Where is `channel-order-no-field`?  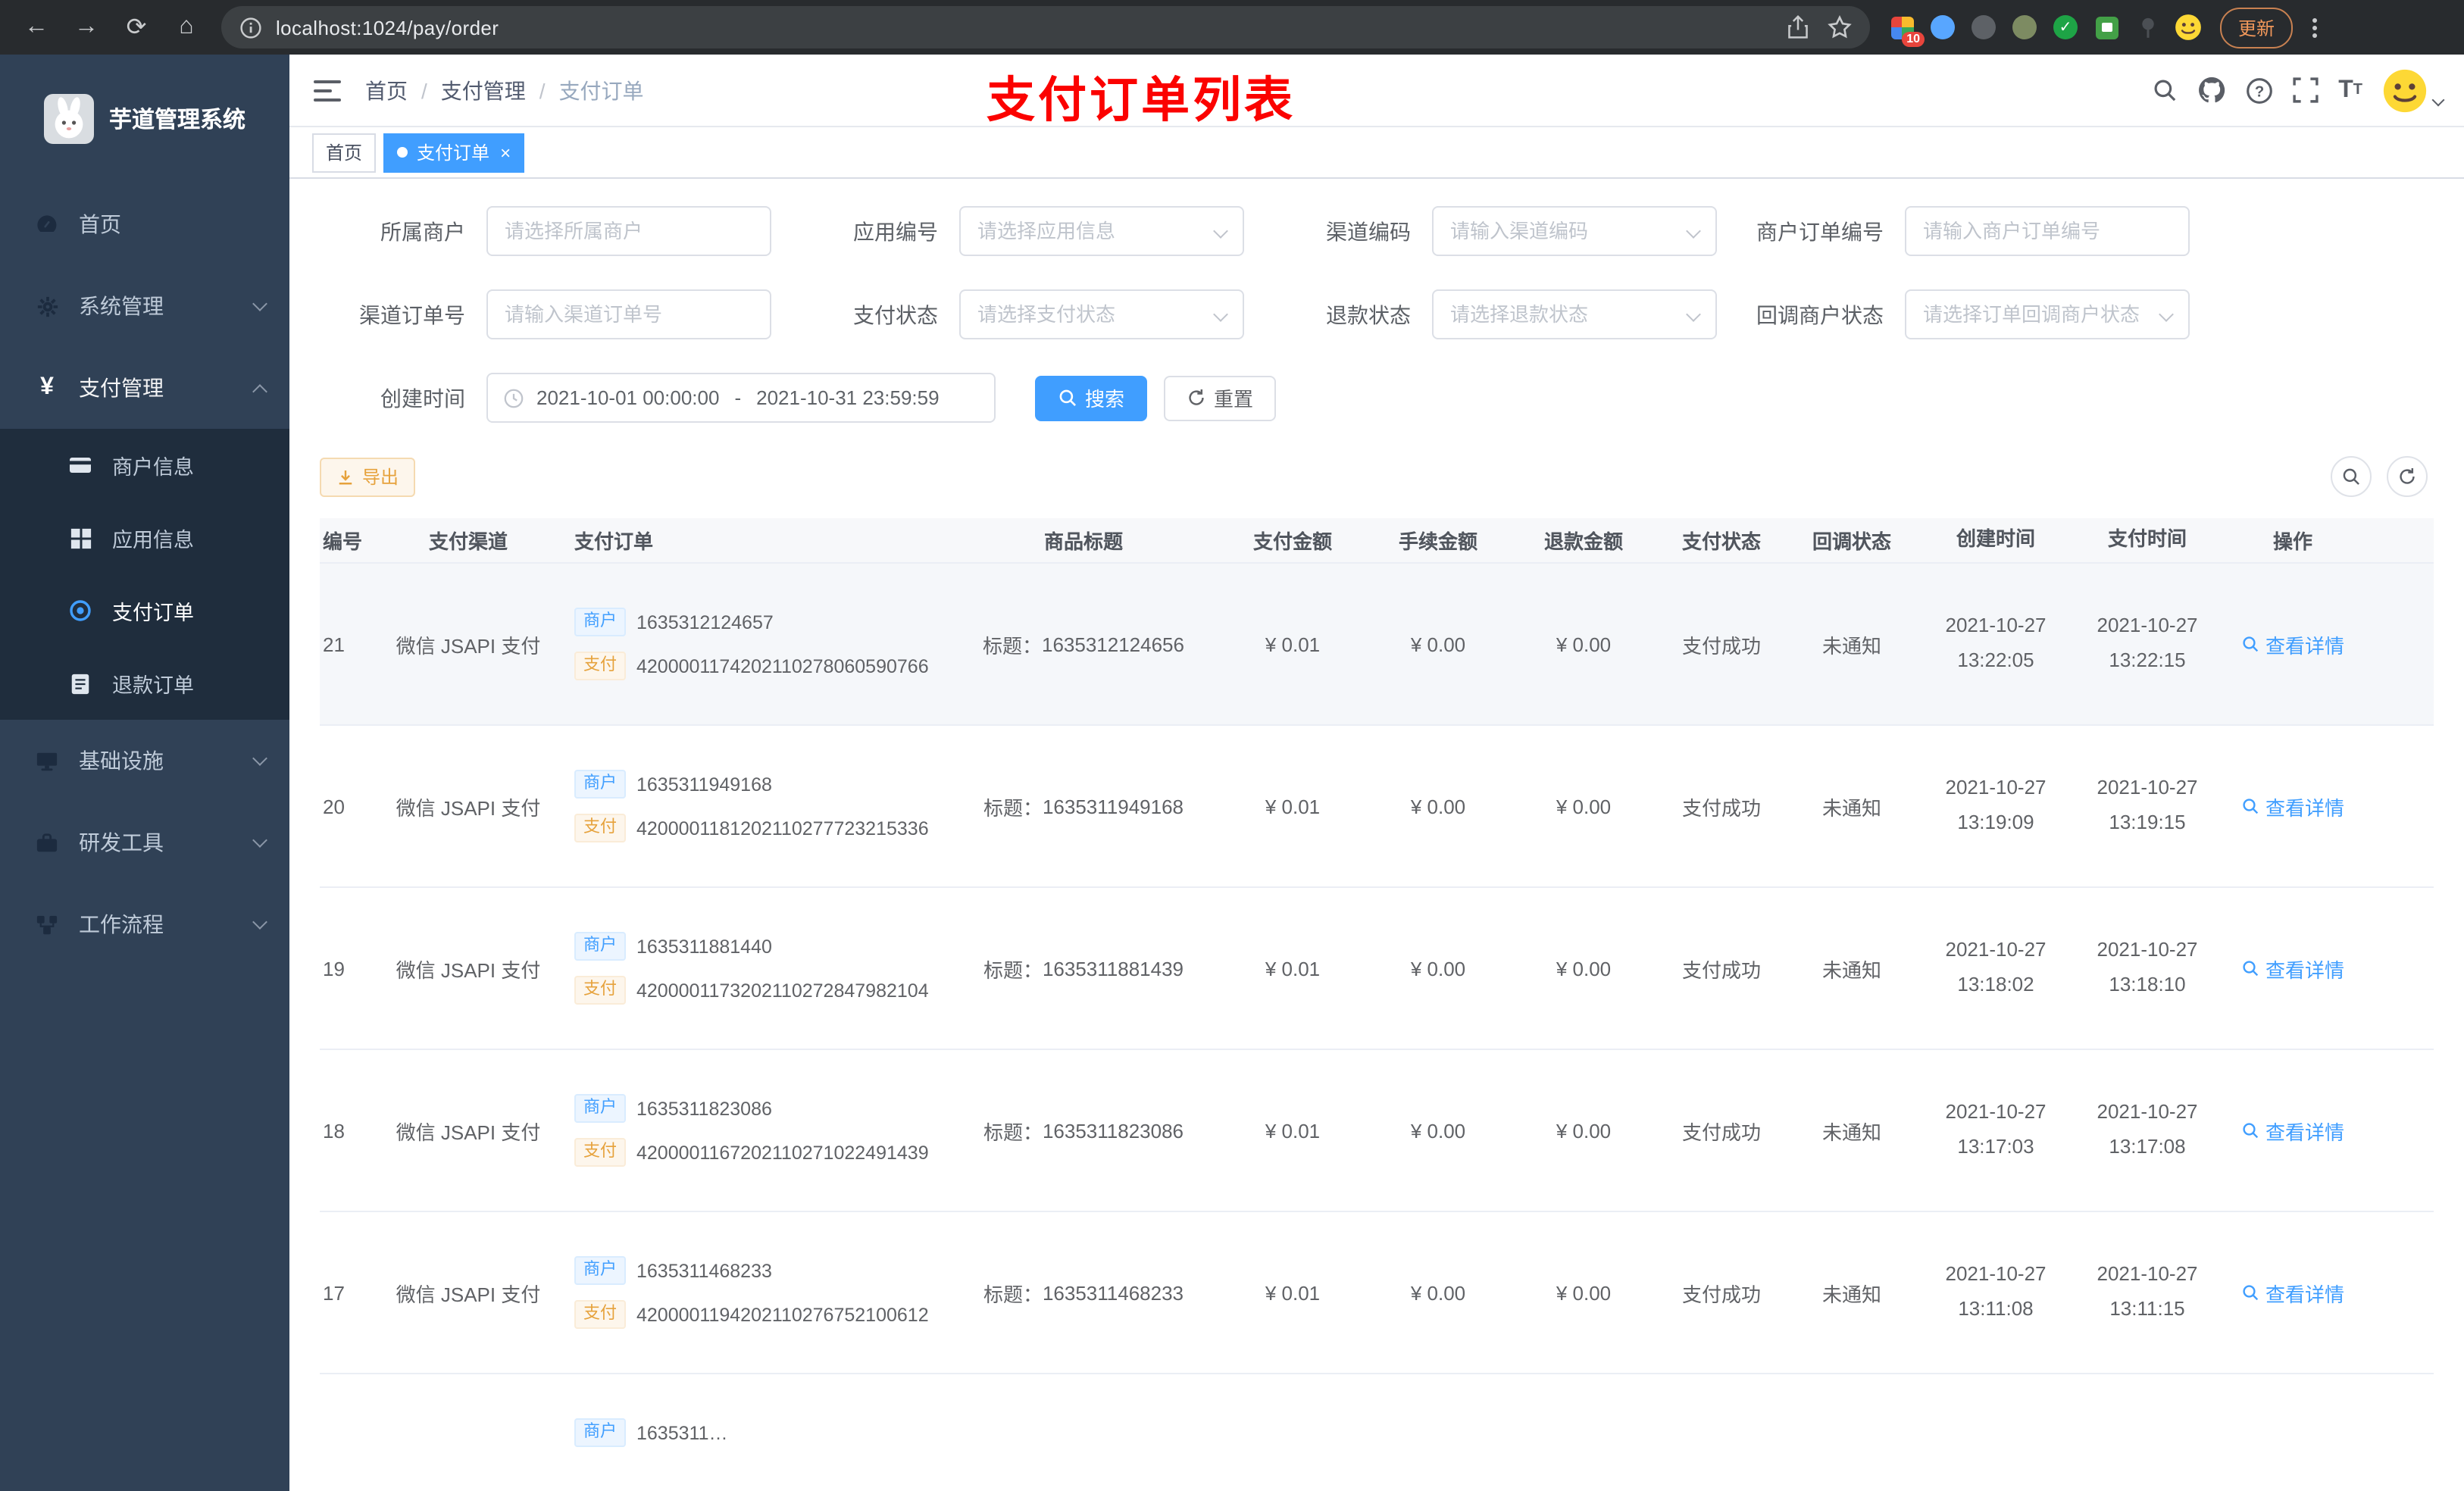 channel-order-no-field is located at coordinates (628, 314).